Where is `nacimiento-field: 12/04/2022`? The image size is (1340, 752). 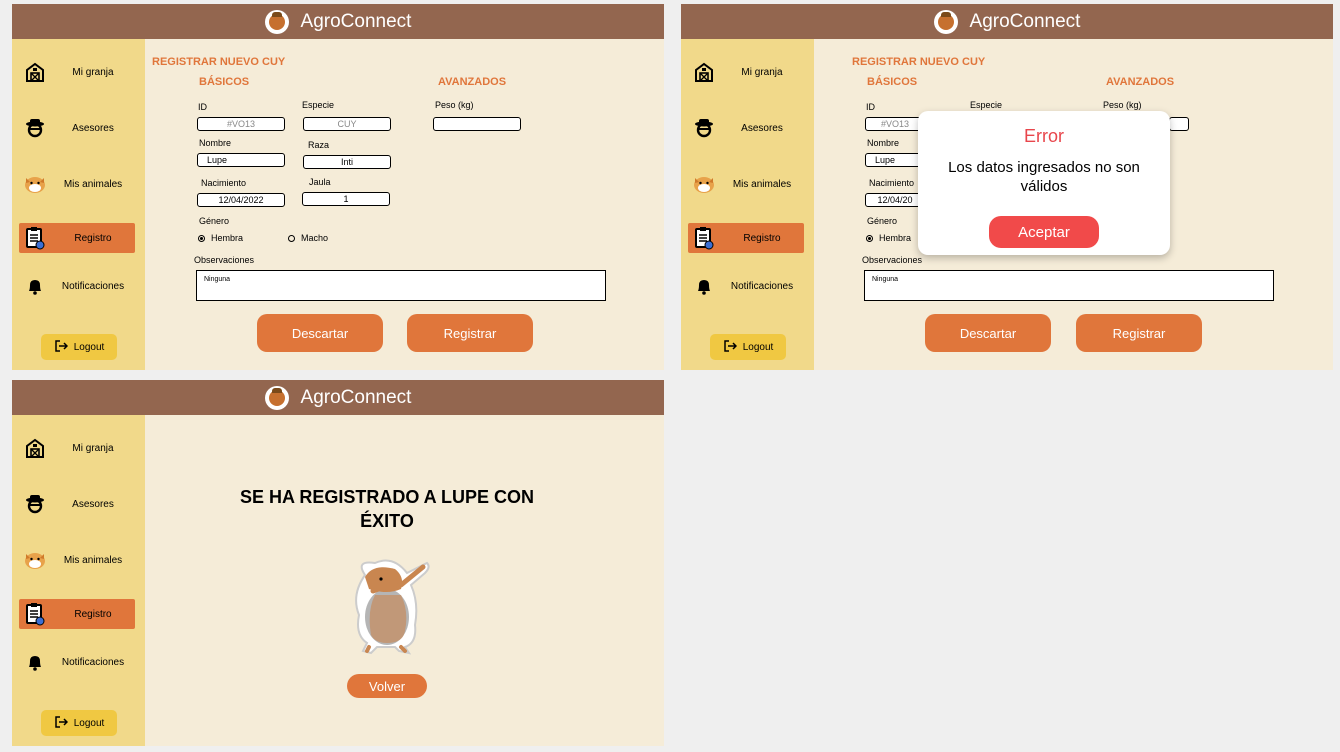 nacimiento-field: 12/04/2022 is located at coordinates (241, 200).